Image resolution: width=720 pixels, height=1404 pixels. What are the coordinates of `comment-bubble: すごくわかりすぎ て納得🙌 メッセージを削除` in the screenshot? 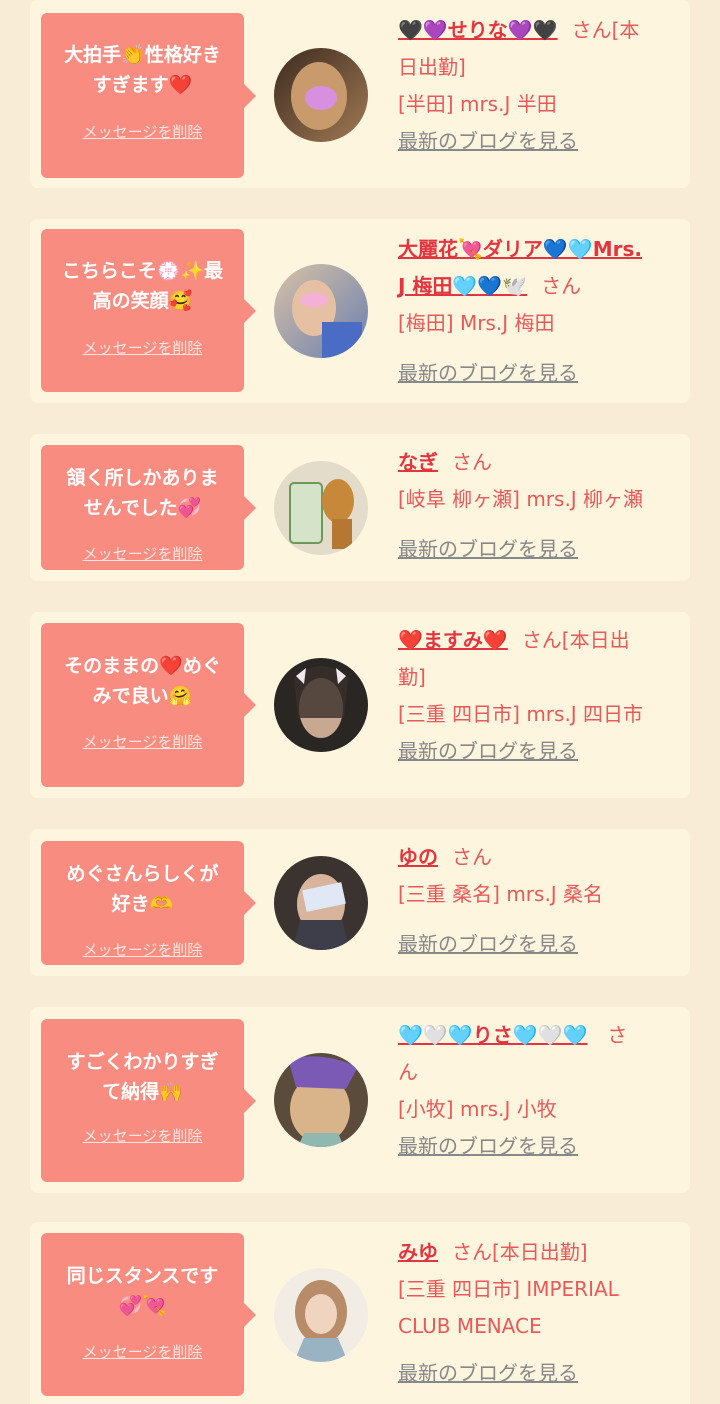 It's located at (148, 1100).